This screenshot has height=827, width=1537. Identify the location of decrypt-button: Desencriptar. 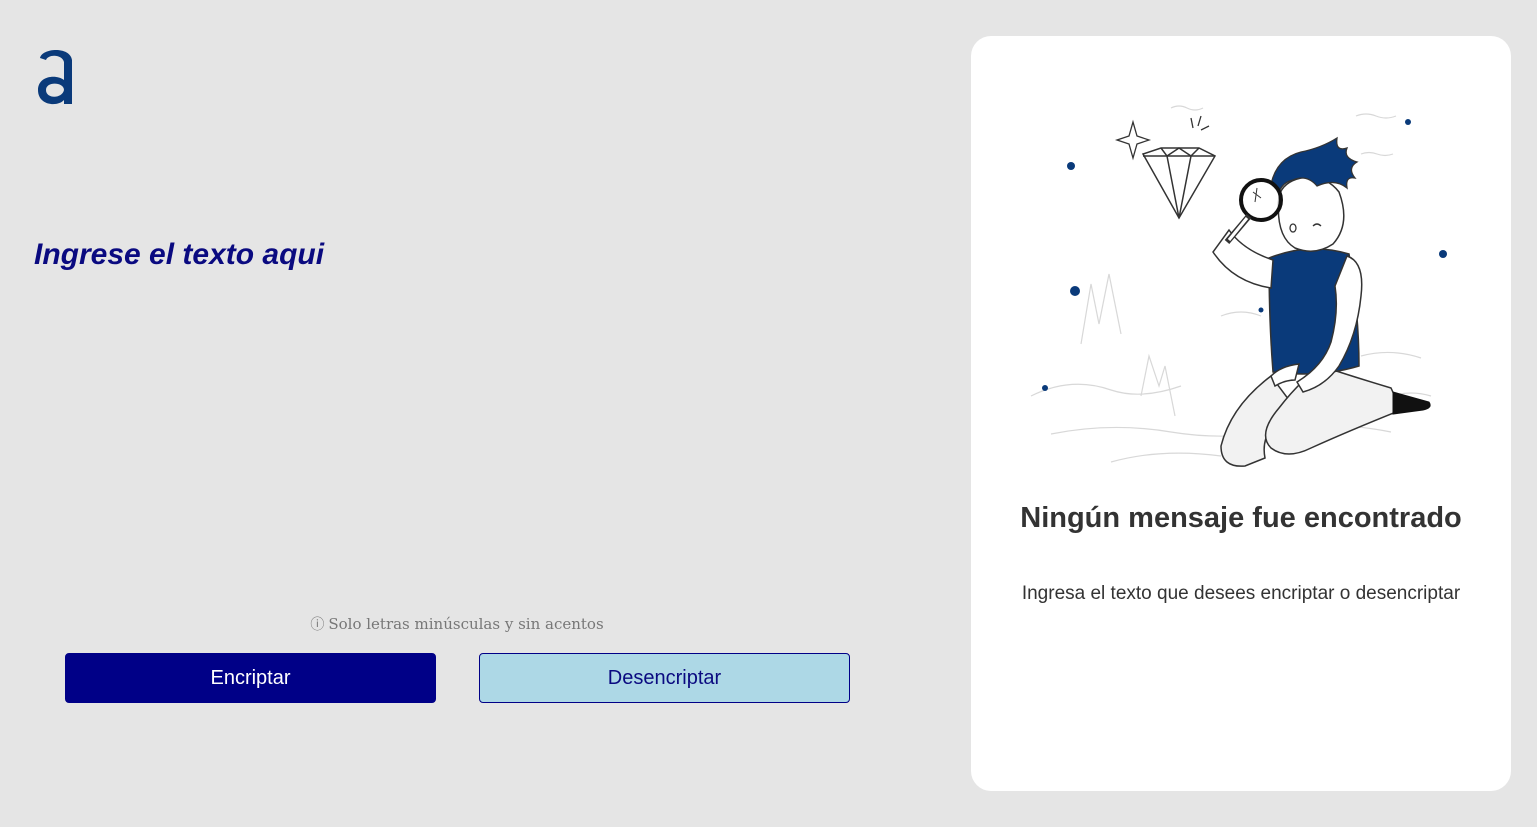
(664, 678).